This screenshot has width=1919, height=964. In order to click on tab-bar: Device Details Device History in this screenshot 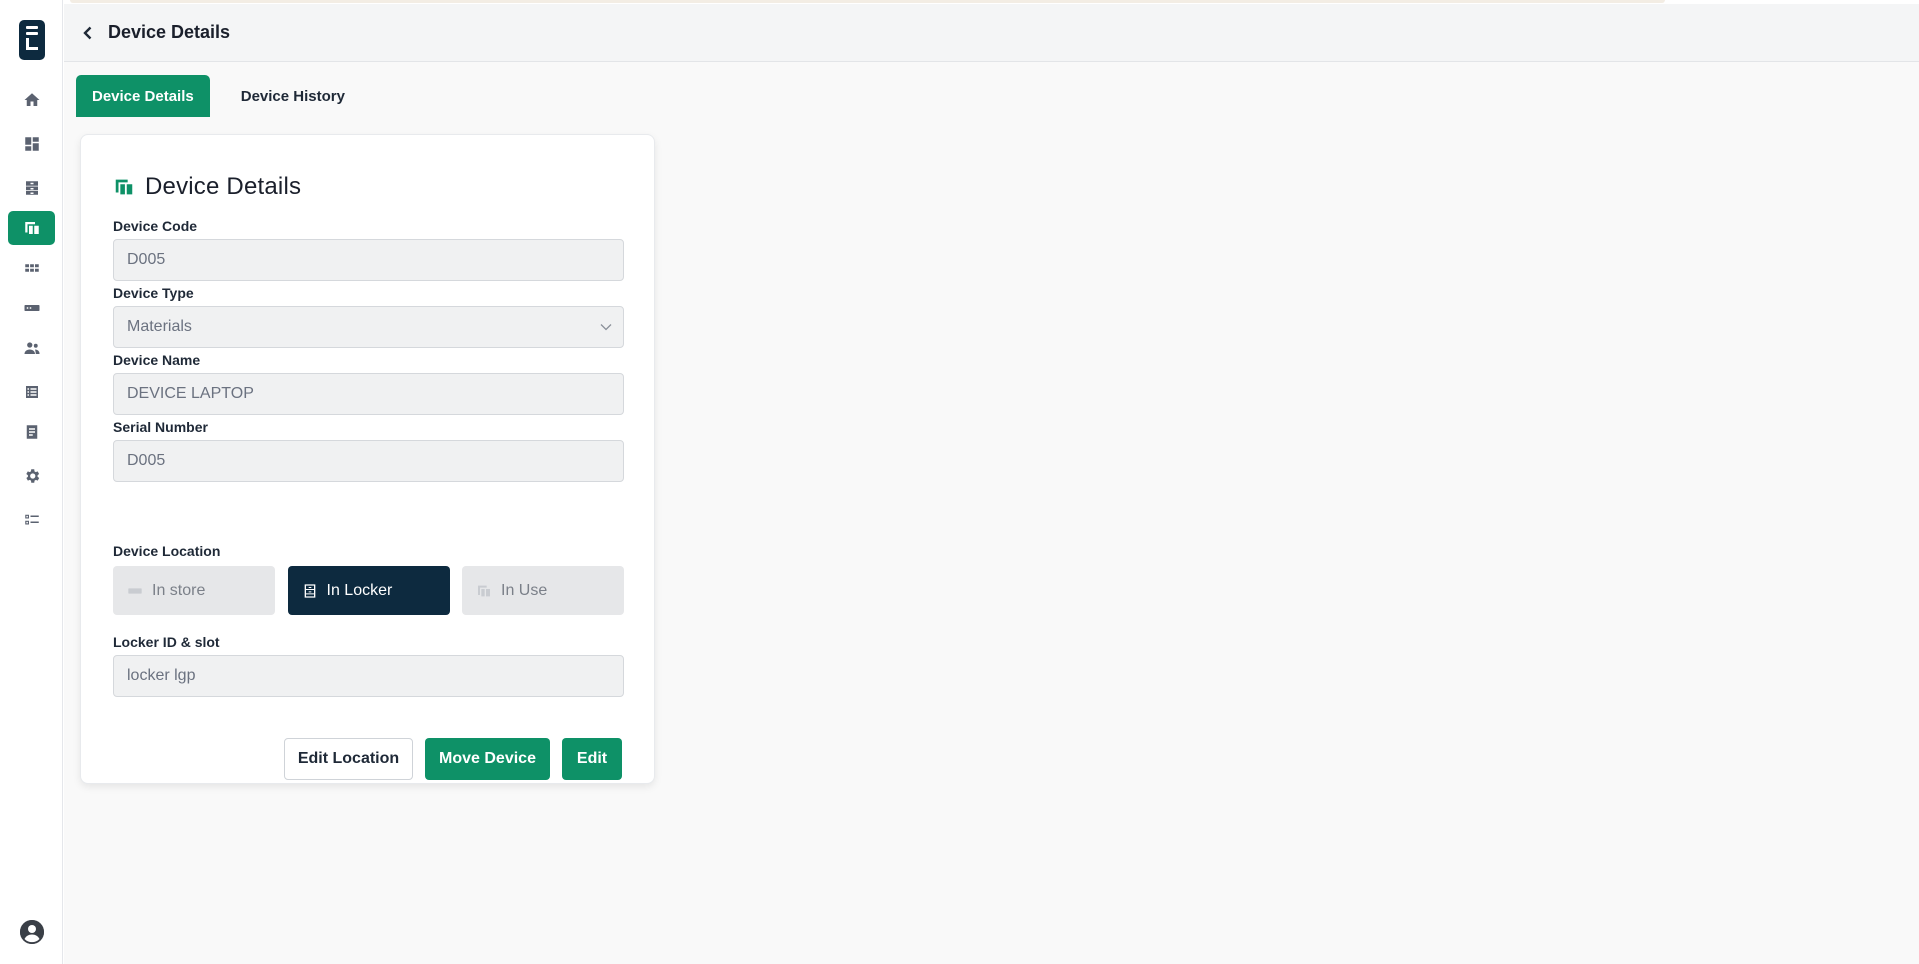, I will do `click(218, 96)`.